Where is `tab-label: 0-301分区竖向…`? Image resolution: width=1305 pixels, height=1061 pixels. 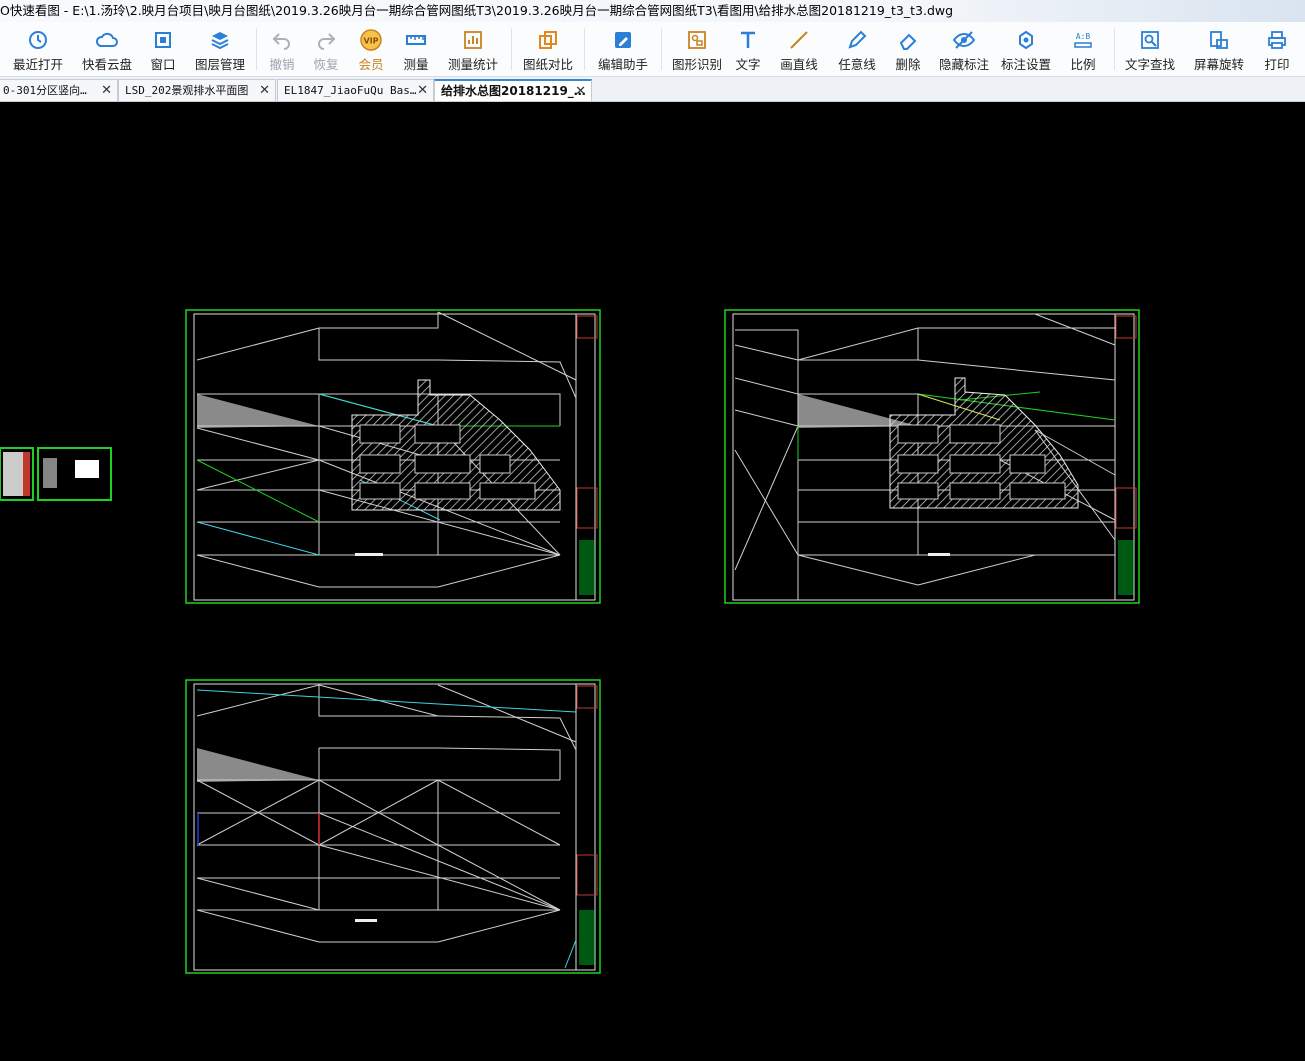
tab-label: 0-301分区竖向… is located at coordinates (45, 90).